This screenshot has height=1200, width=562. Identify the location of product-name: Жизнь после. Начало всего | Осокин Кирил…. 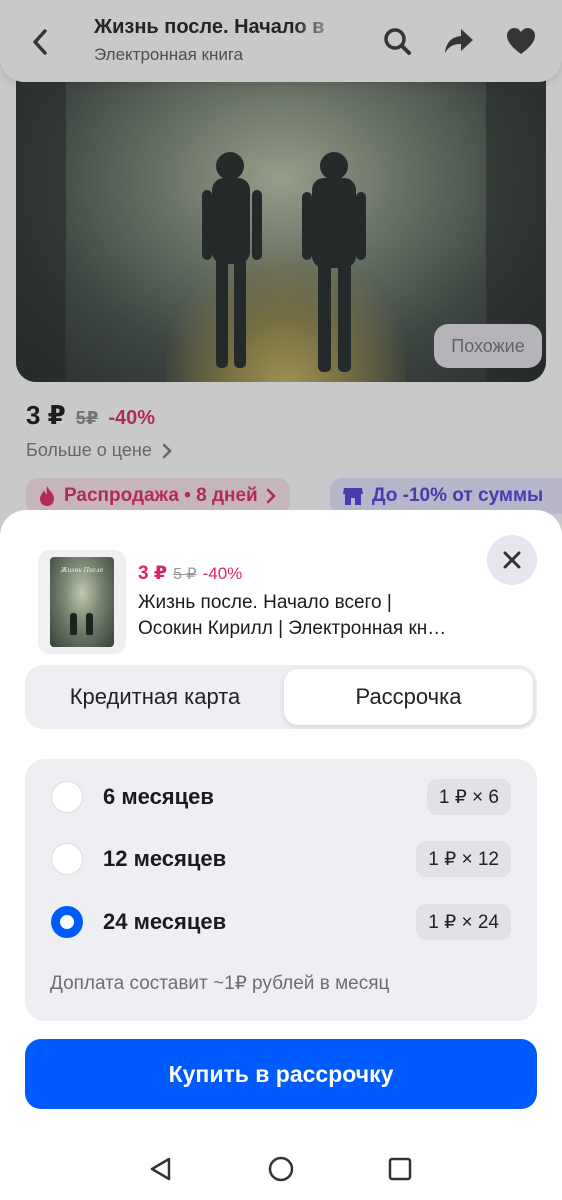
(328, 616).